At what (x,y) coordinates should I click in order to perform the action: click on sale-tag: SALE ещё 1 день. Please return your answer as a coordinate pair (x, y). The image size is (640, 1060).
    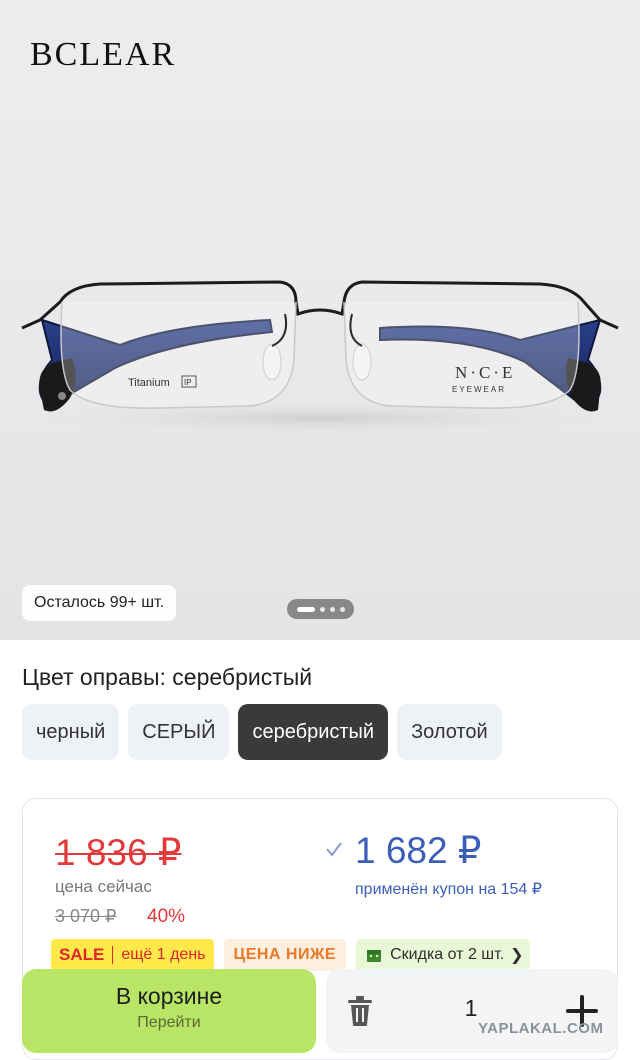
    Looking at the image, I should click on (132, 955).